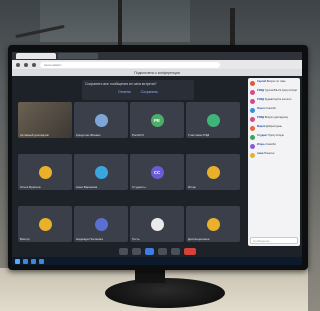 Image resolution: width=320 pixels, height=311 pixels. What do you see at coordinates (270, 108) in the screenshot?
I see `chat-text: Спасибо` at bounding box center [270, 108].